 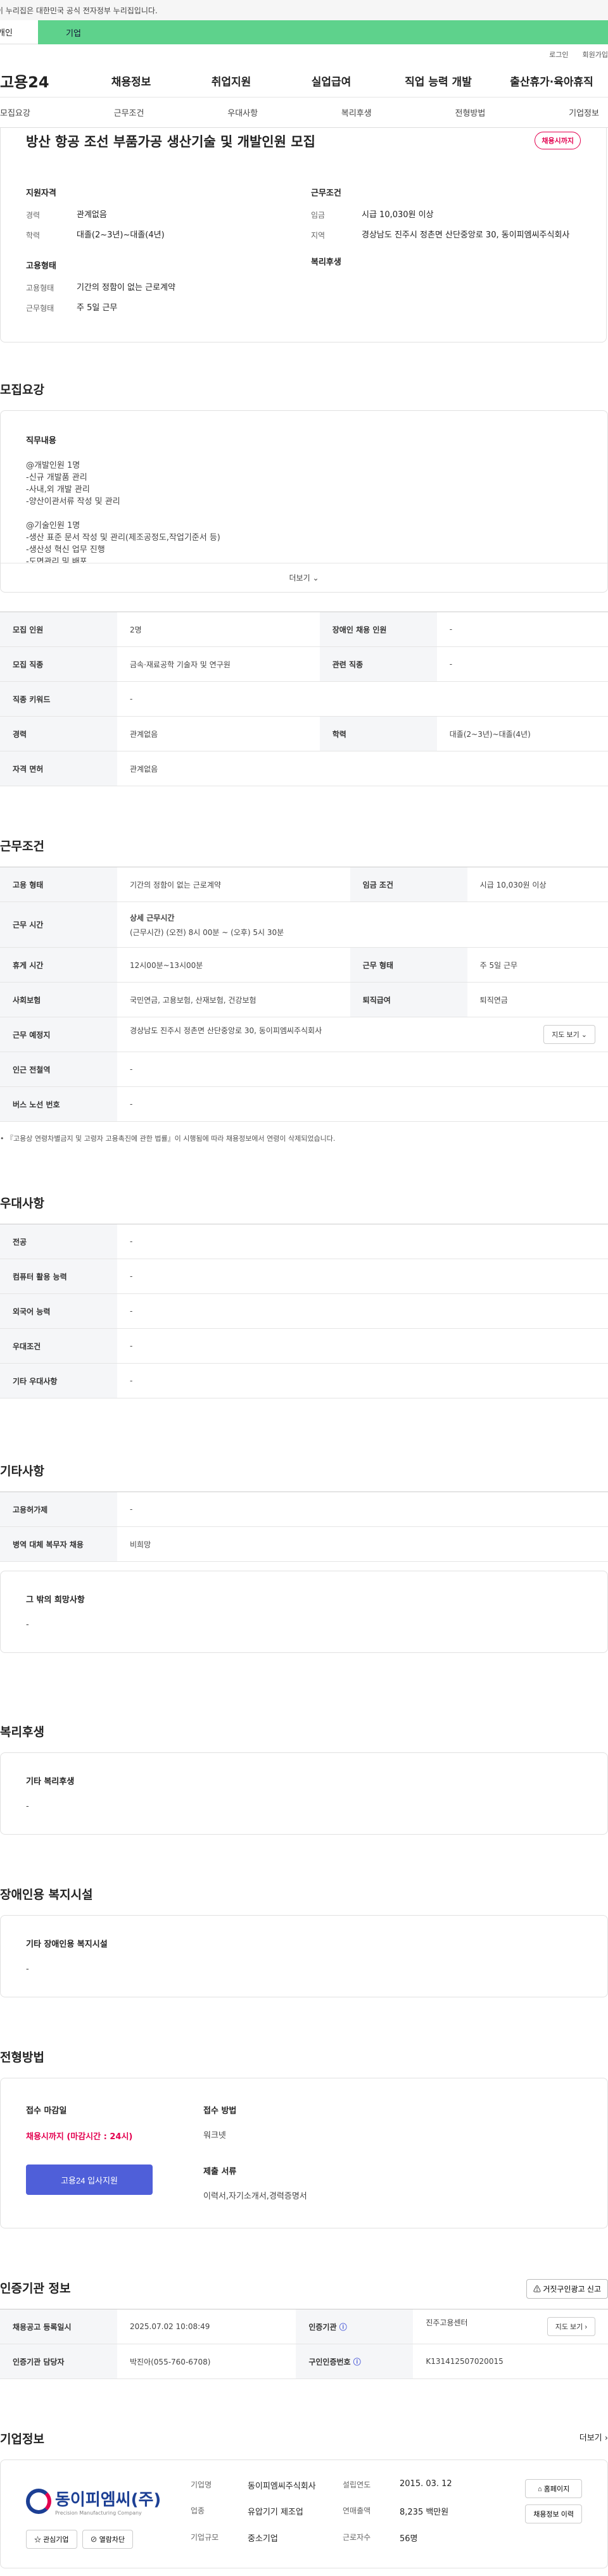 I want to click on row-label: 자격 면허, so click(x=58, y=768).